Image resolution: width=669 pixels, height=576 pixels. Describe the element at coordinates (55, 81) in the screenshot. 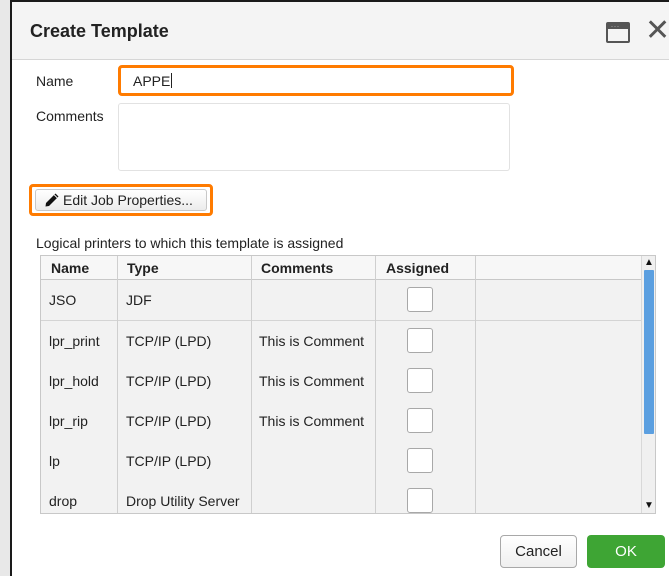

I see `name-label: Name` at that location.